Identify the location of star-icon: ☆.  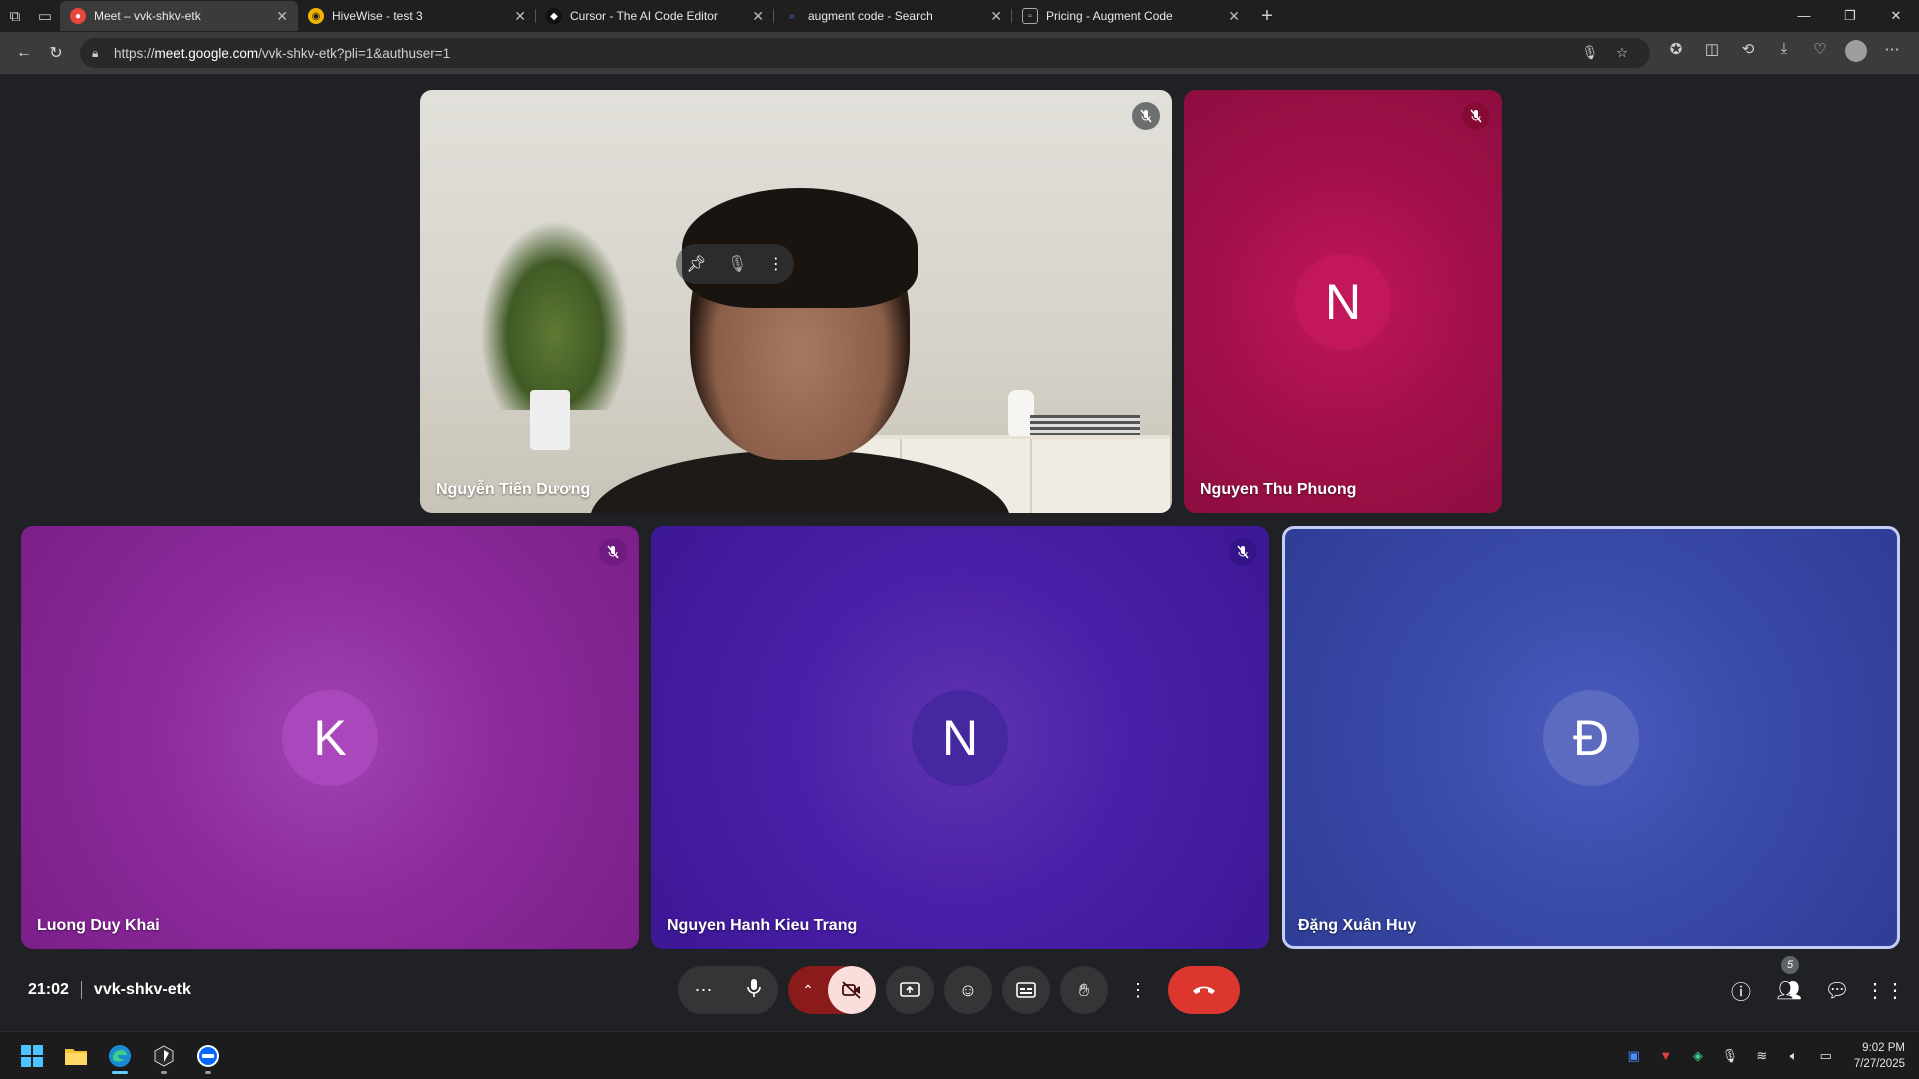
(1622, 53).